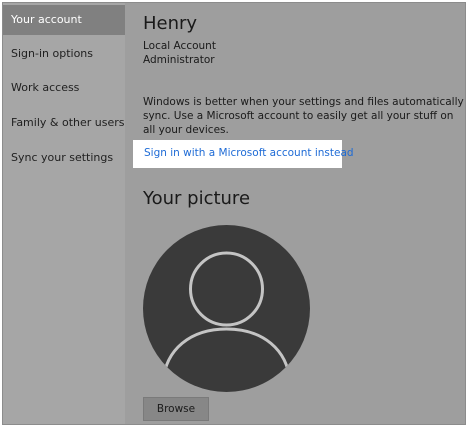 This screenshot has width=470, height=430. Describe the element at coordinates (170, 23) in the screenshot. I see `account-name: Henry` at that location.